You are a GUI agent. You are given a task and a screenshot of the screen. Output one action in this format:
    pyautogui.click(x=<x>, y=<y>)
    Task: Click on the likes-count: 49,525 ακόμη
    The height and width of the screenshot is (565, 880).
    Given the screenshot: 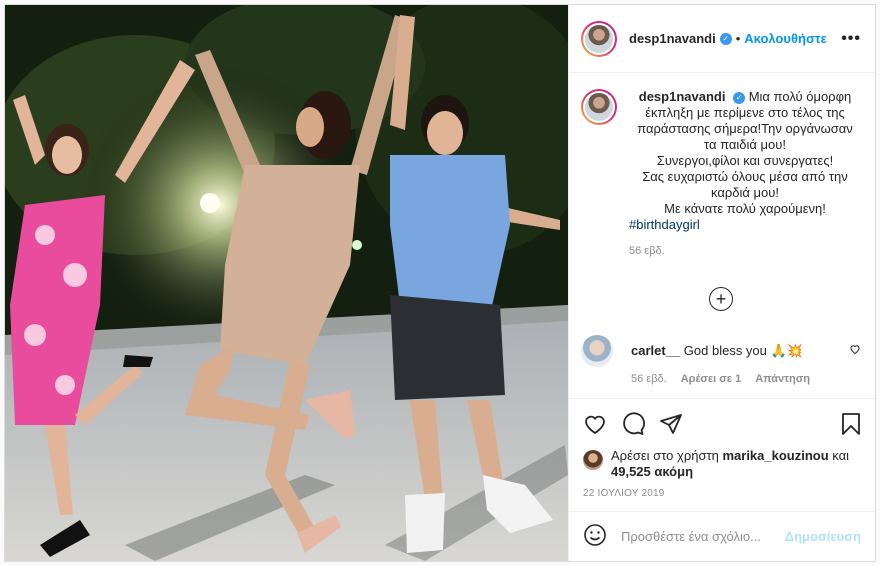 What is the action you would take?
    pyautogui.click(x=652, y=471)
    